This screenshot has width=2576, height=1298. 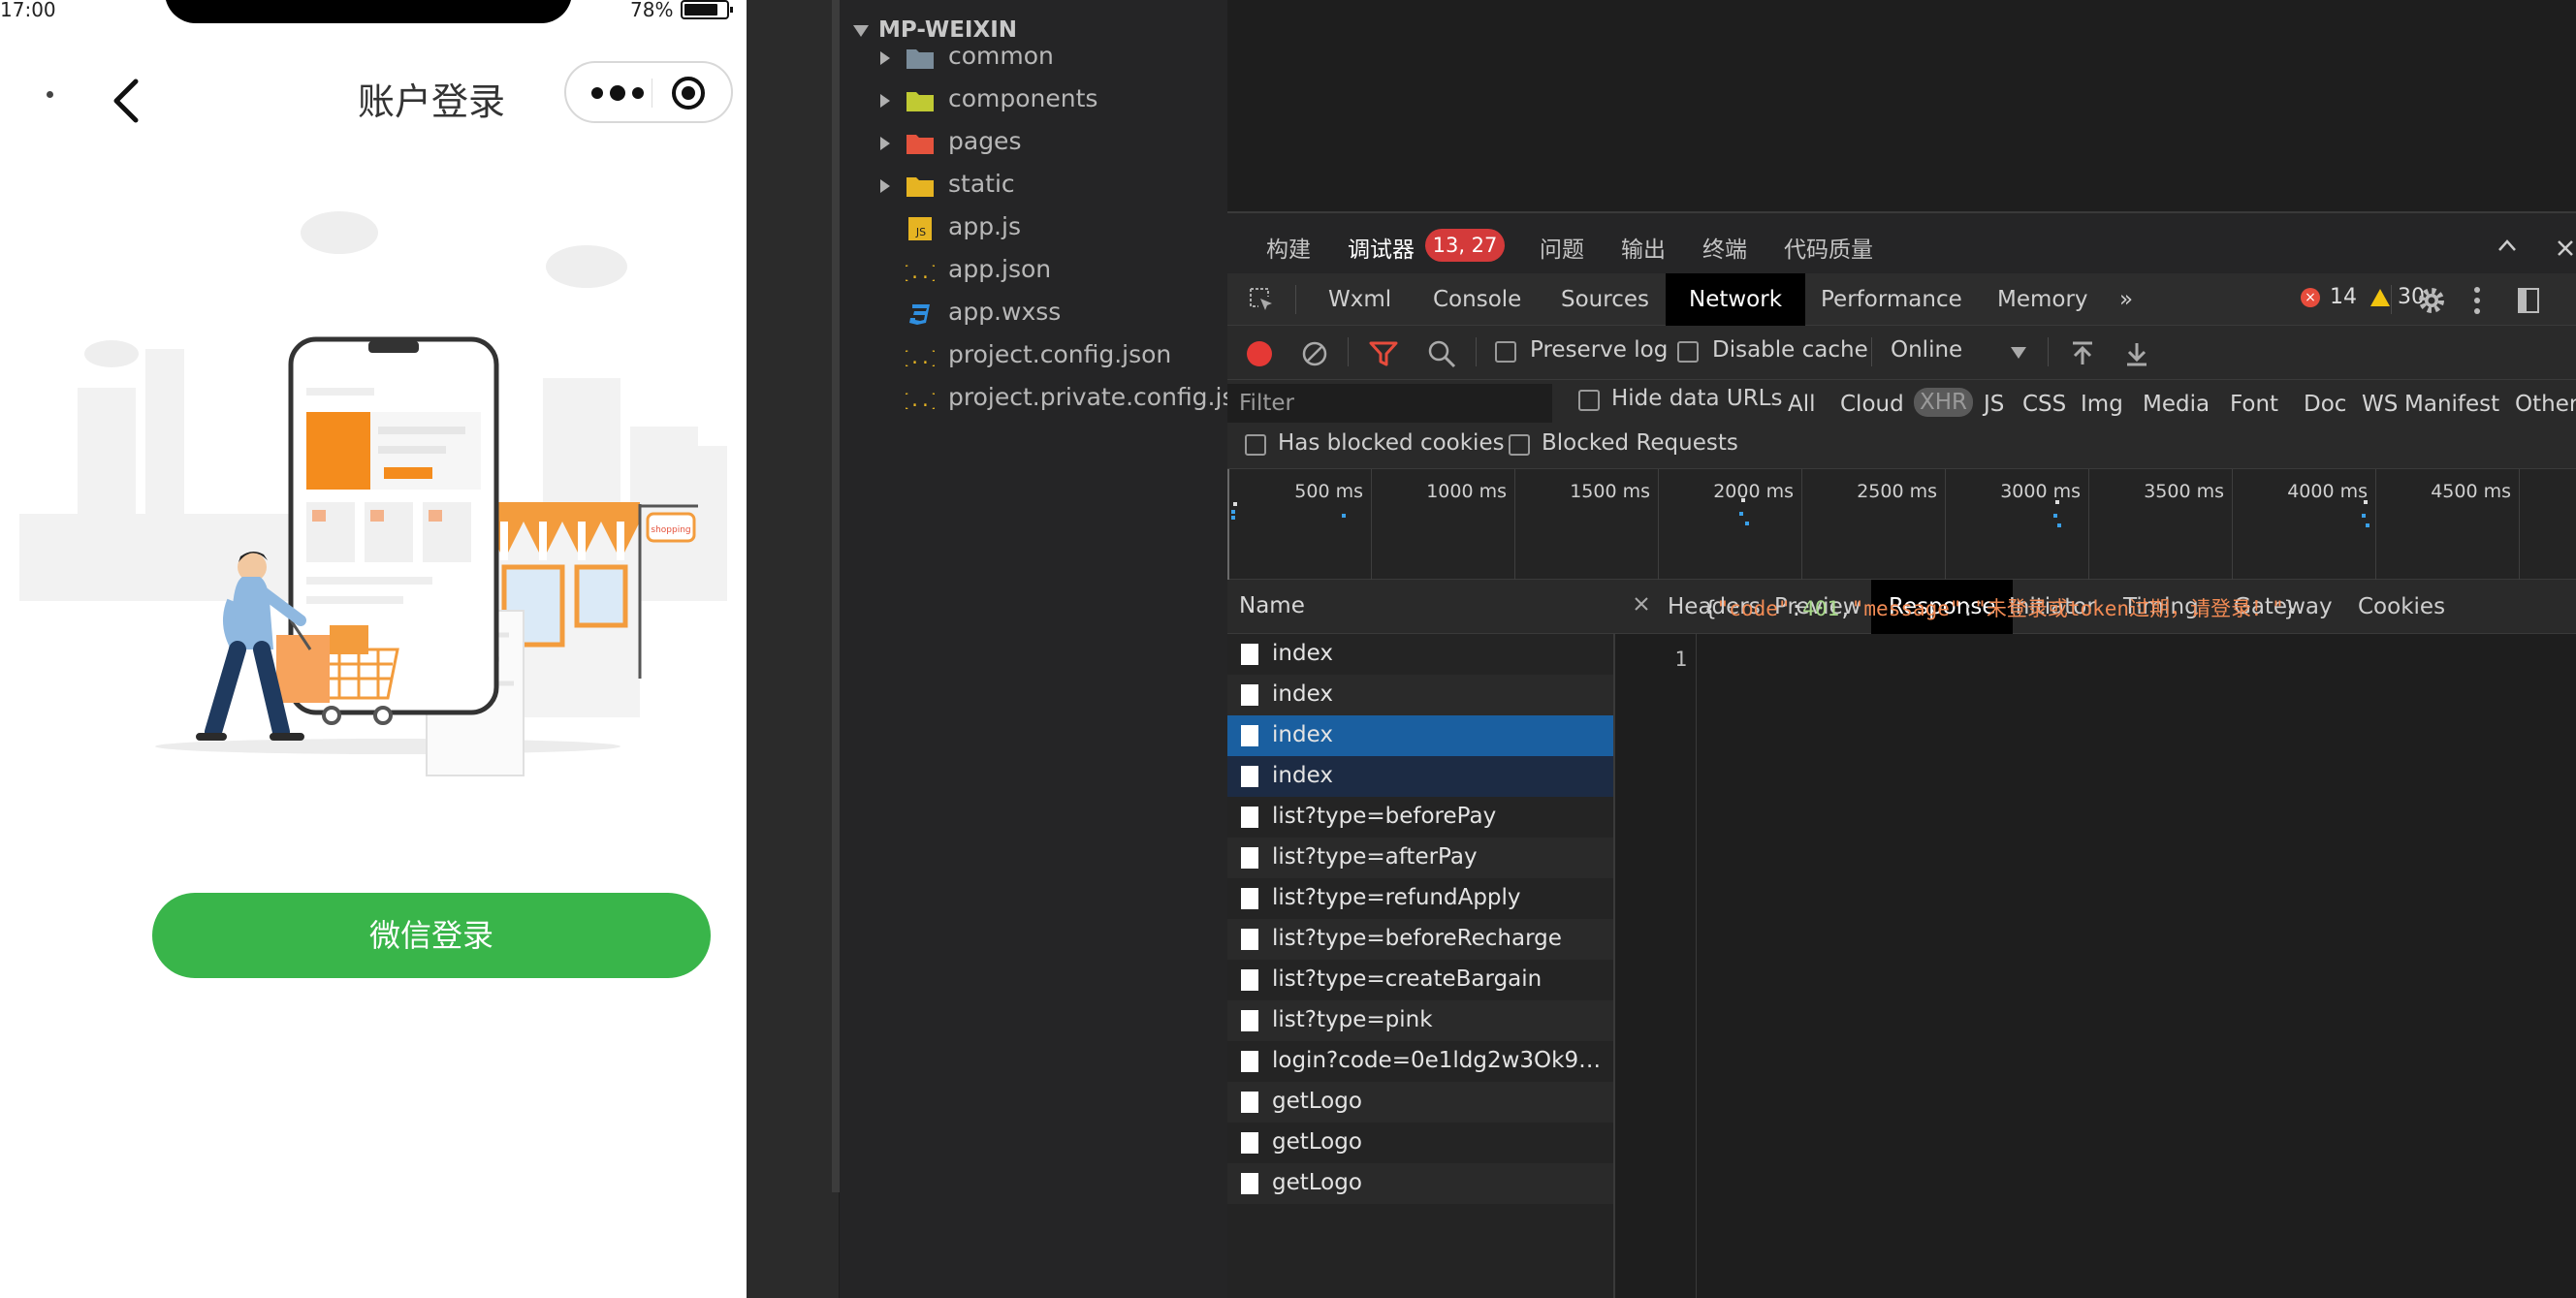 What do you see at coordinates (1519, 445) in the screenshot?
I see `blocked-requests-checkbox` at bounding box center [1519, 445].